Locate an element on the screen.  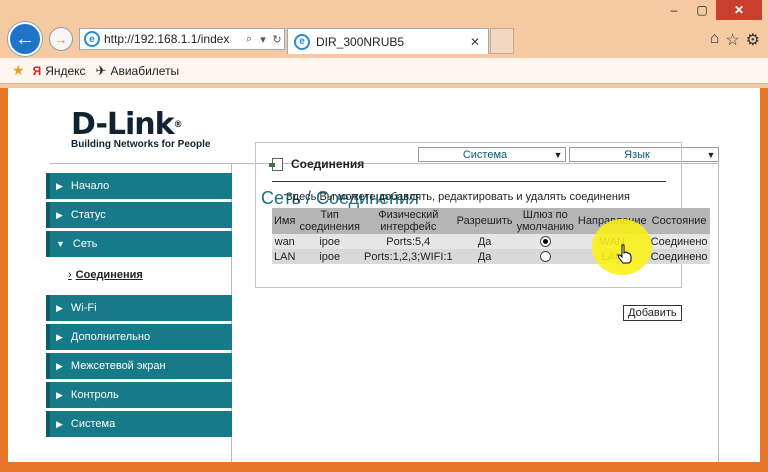
column-header: Физический интерфейс is located at coordinates (408, 221).